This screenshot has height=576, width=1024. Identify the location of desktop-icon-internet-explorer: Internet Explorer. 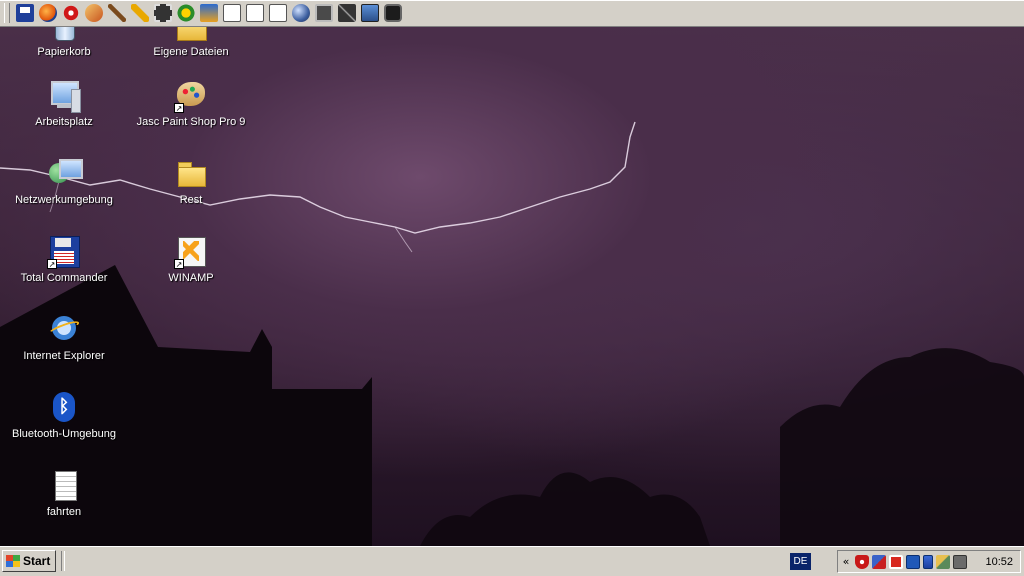
(64, 337).